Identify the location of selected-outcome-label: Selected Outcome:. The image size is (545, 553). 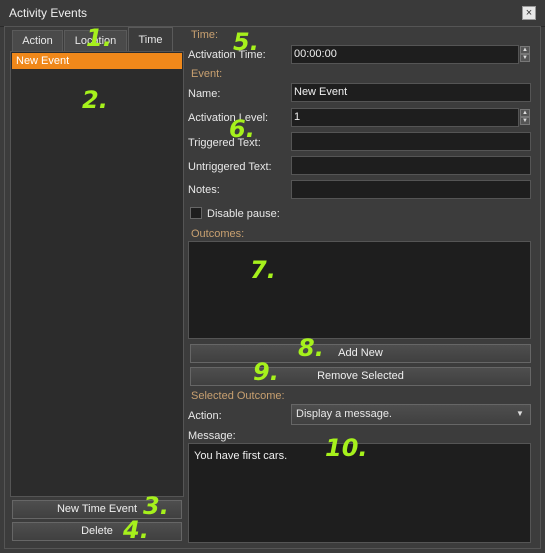
(238, 396).